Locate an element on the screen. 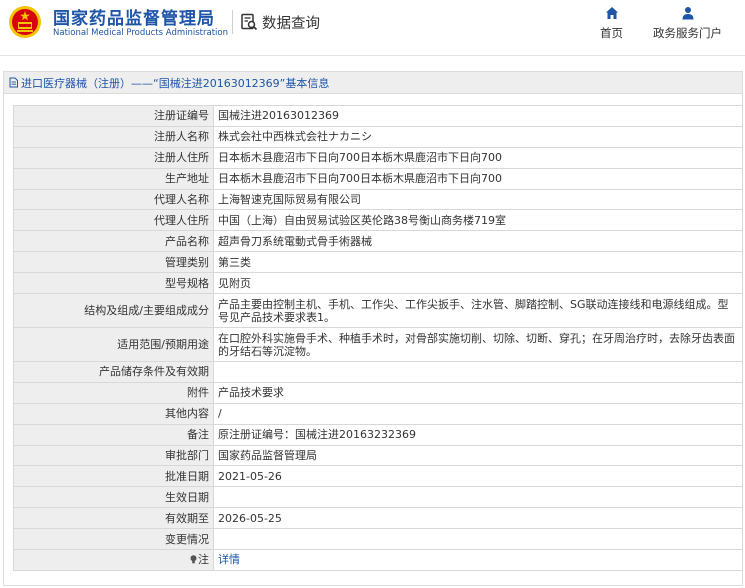 The image size is (745, 588). table-row: 型号规格 见附页 is located at coordinates (378, 283).